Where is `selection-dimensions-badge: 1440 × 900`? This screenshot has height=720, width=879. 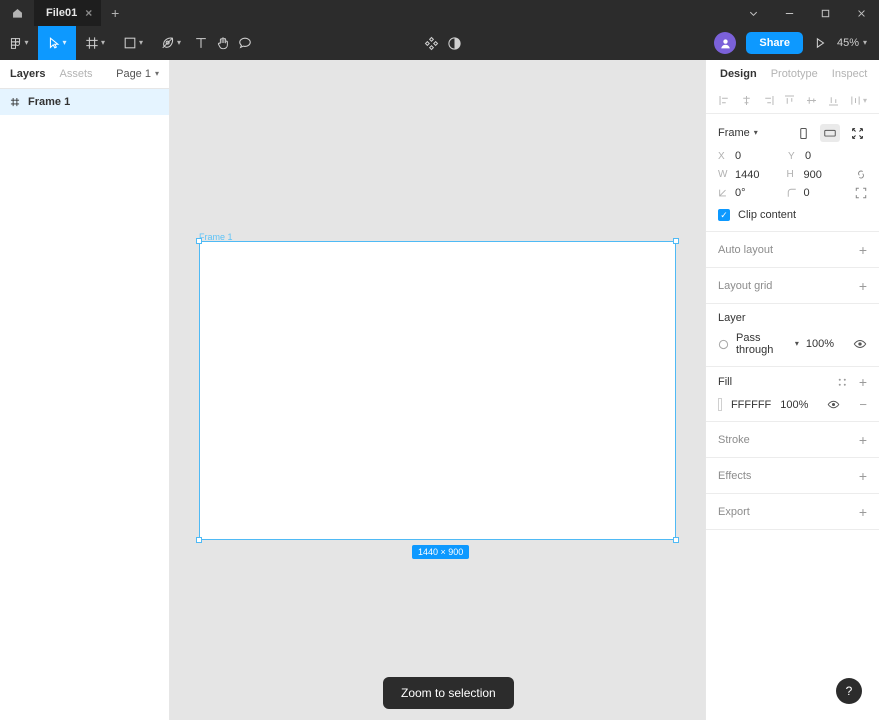 selection-dimensions-badge: 1440 × 900 is located at coordinates (441, 552).